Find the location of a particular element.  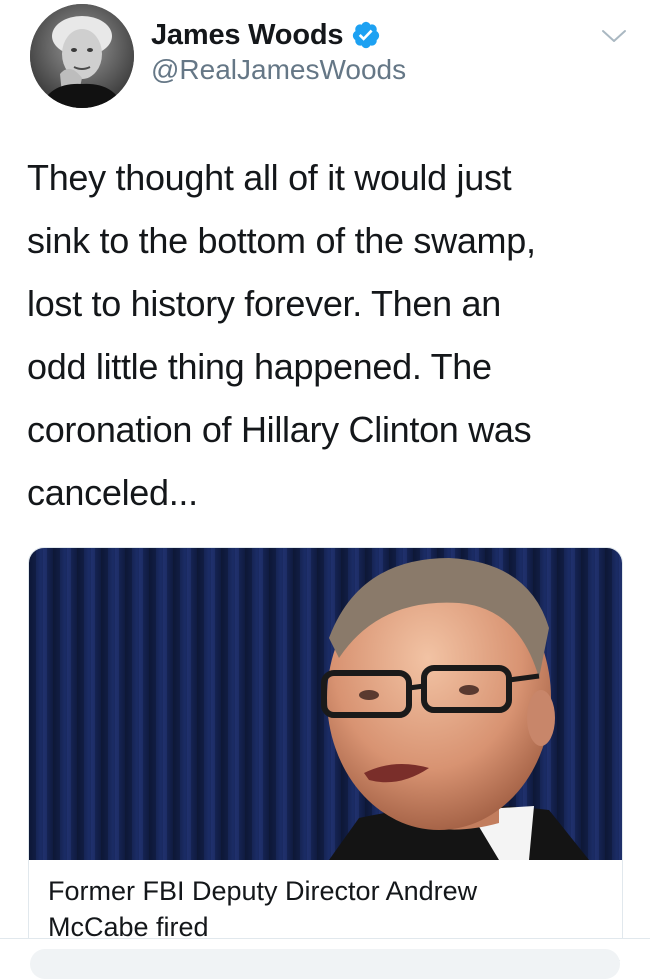

verified-badge-icon is located at coordinates (366, 35).